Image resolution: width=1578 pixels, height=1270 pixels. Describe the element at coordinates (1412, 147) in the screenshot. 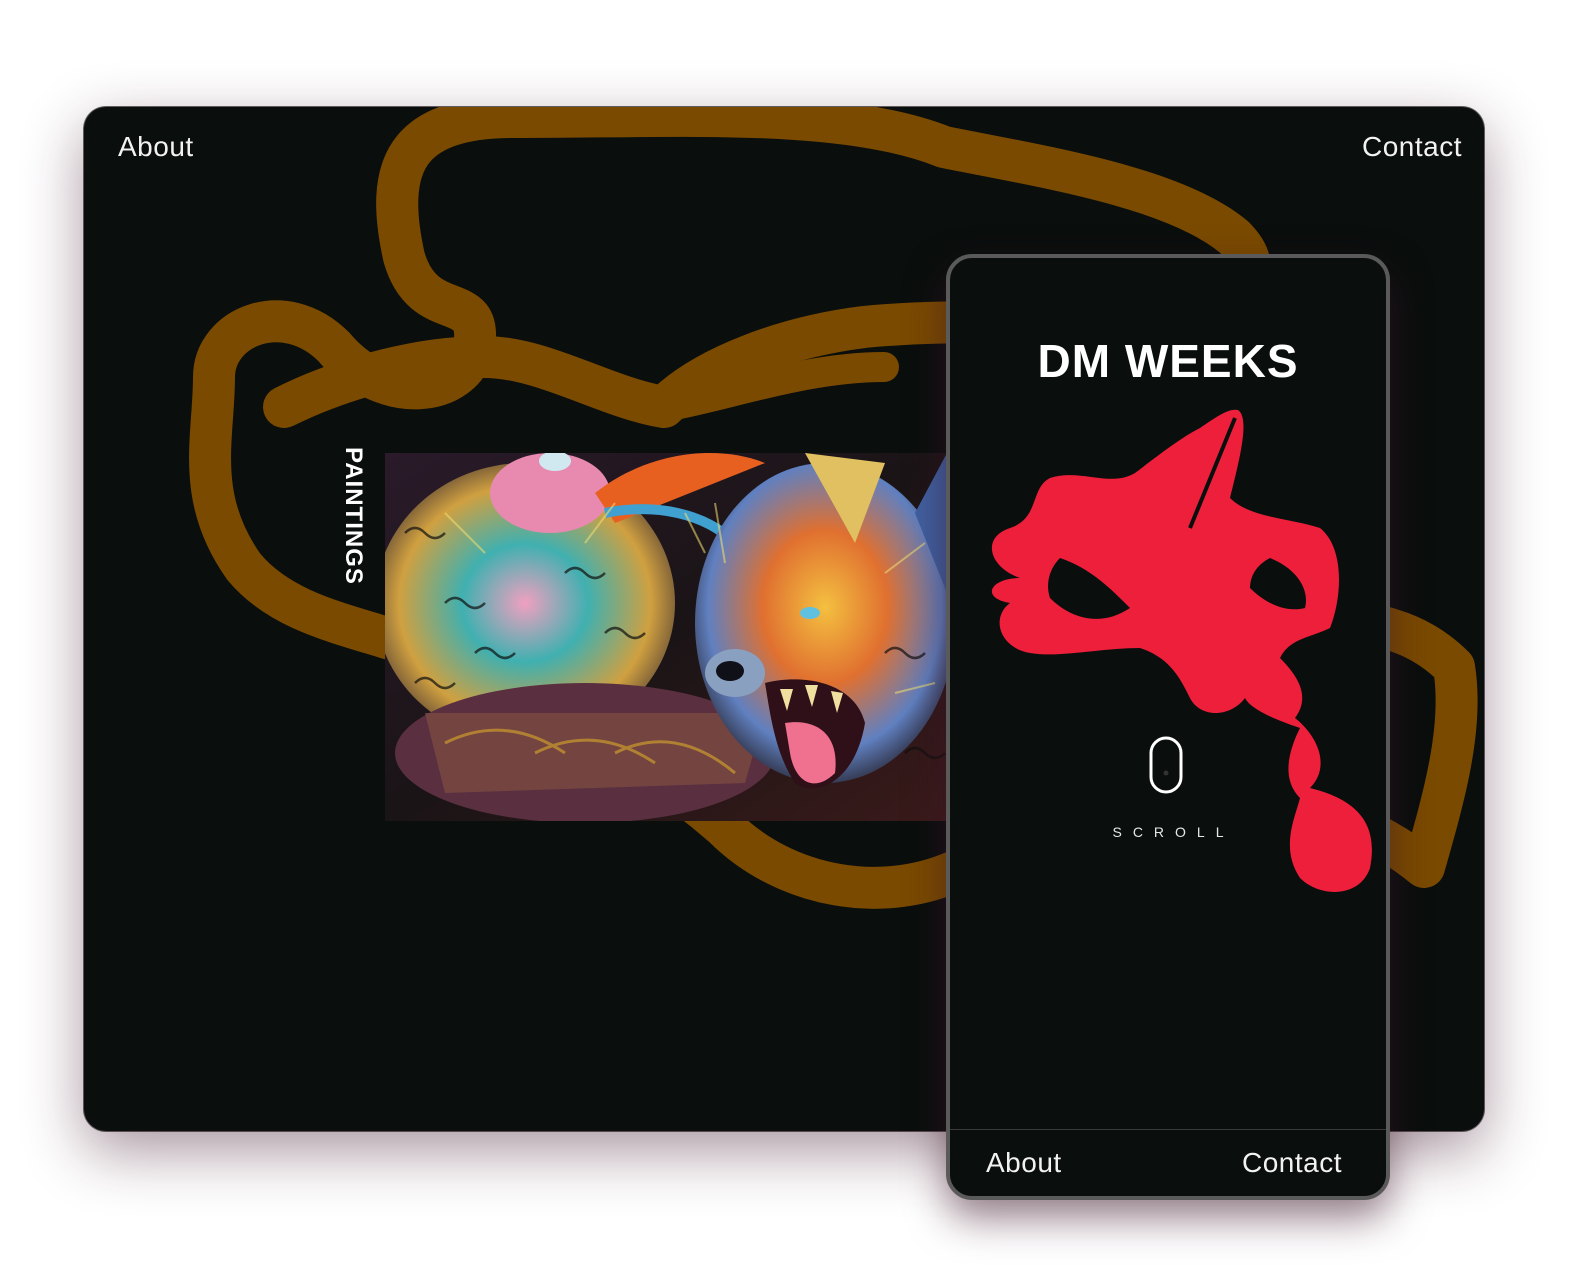

I see `nav-contact-link: Contact` at that location.